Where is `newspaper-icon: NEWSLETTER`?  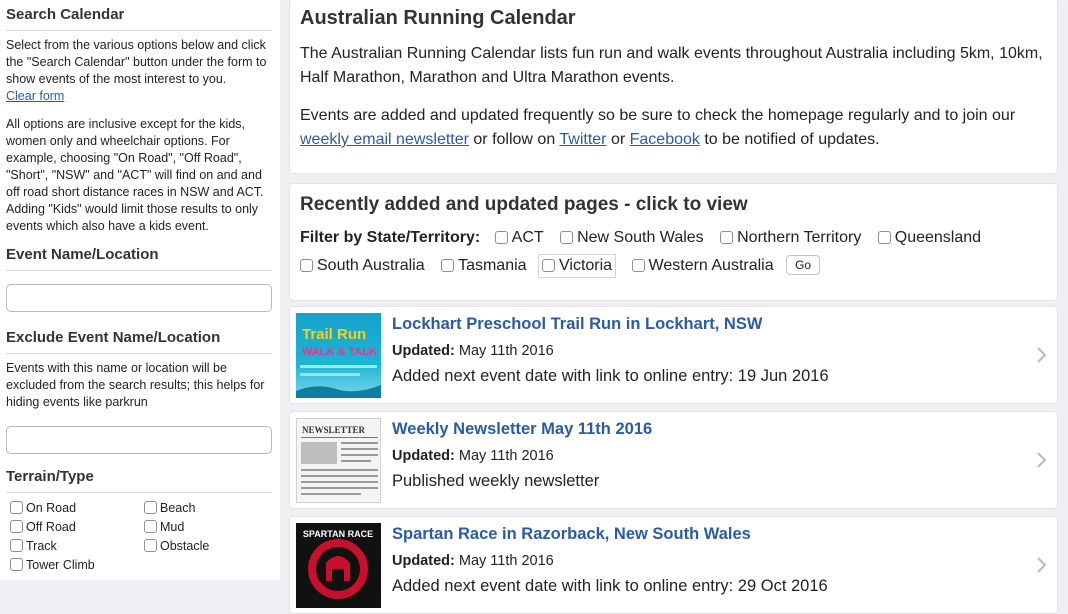
newspaper-icon: NEWSLETTER is located at coordinates (338, 460).